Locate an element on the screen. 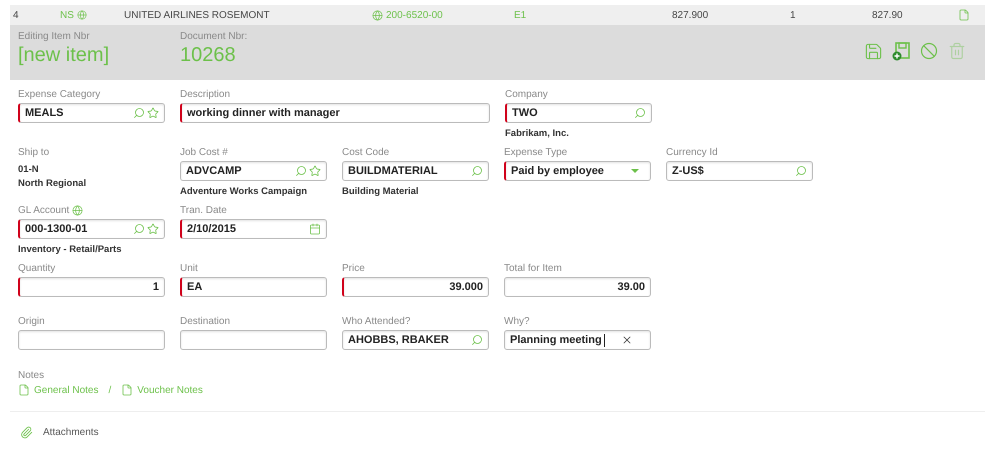 Image resolution: width=991 pixels, height=453 pixels. field-label: GL Account is located at coordinates (91, 210).